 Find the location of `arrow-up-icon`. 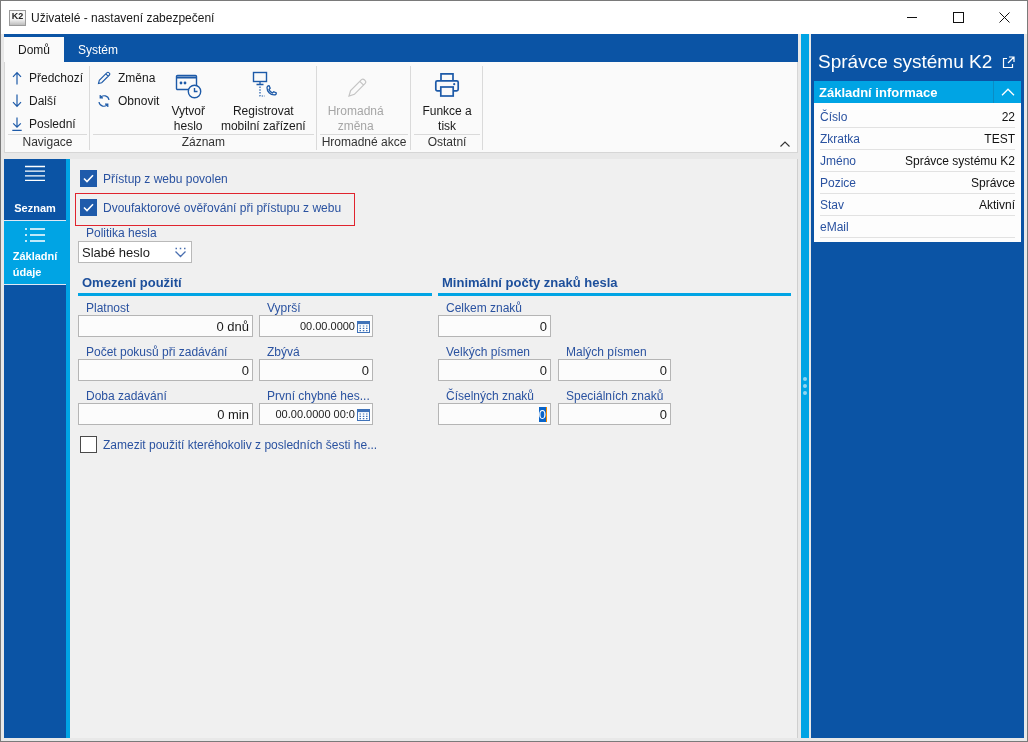

arrow-up-icon is located at coordinates (17, 77).